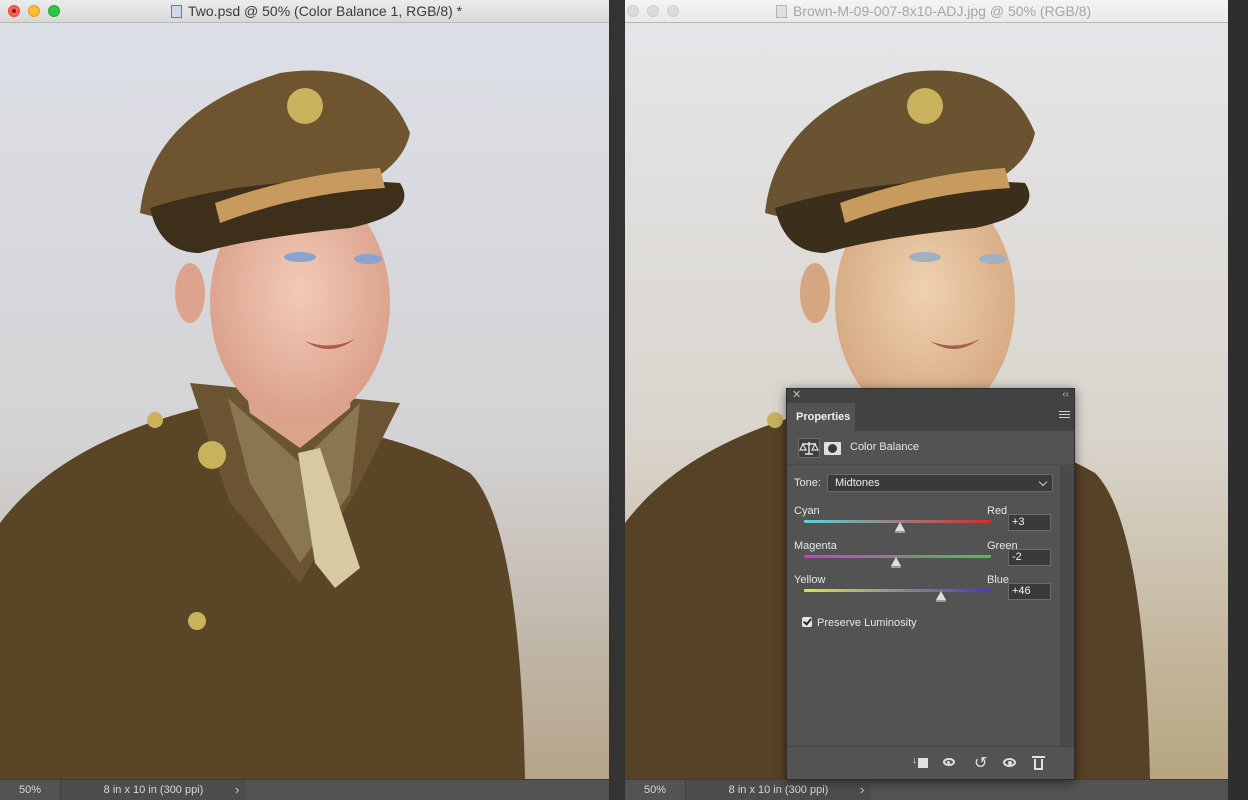 The width and height of the screenshot is (1248, 800). What do you see at coordinates (1010, 763) in the screenshot?
I see `visibility-eye-icon` at bounding box center [1010, 763].